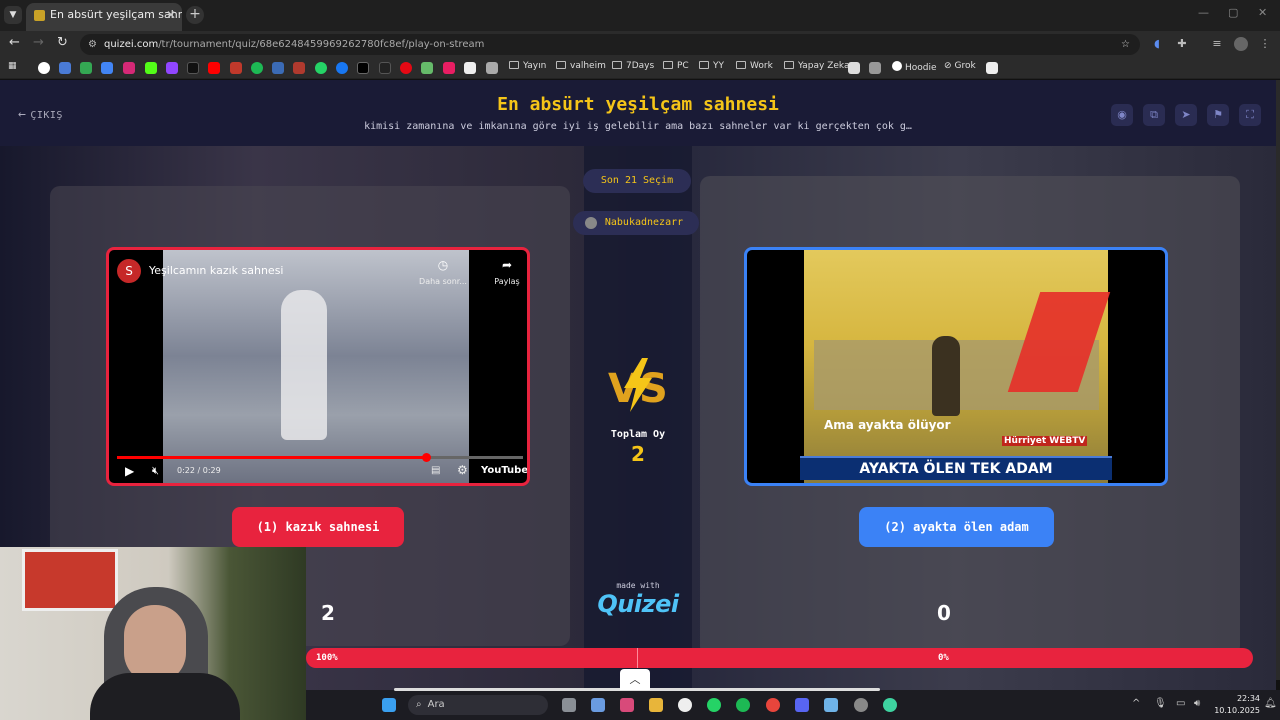 The height and width of the screenshot is (720, 1280). Describe the element at coordinates (676, 66) in the screenshot. I see `bookmark-folder-pc: PC` at that location.